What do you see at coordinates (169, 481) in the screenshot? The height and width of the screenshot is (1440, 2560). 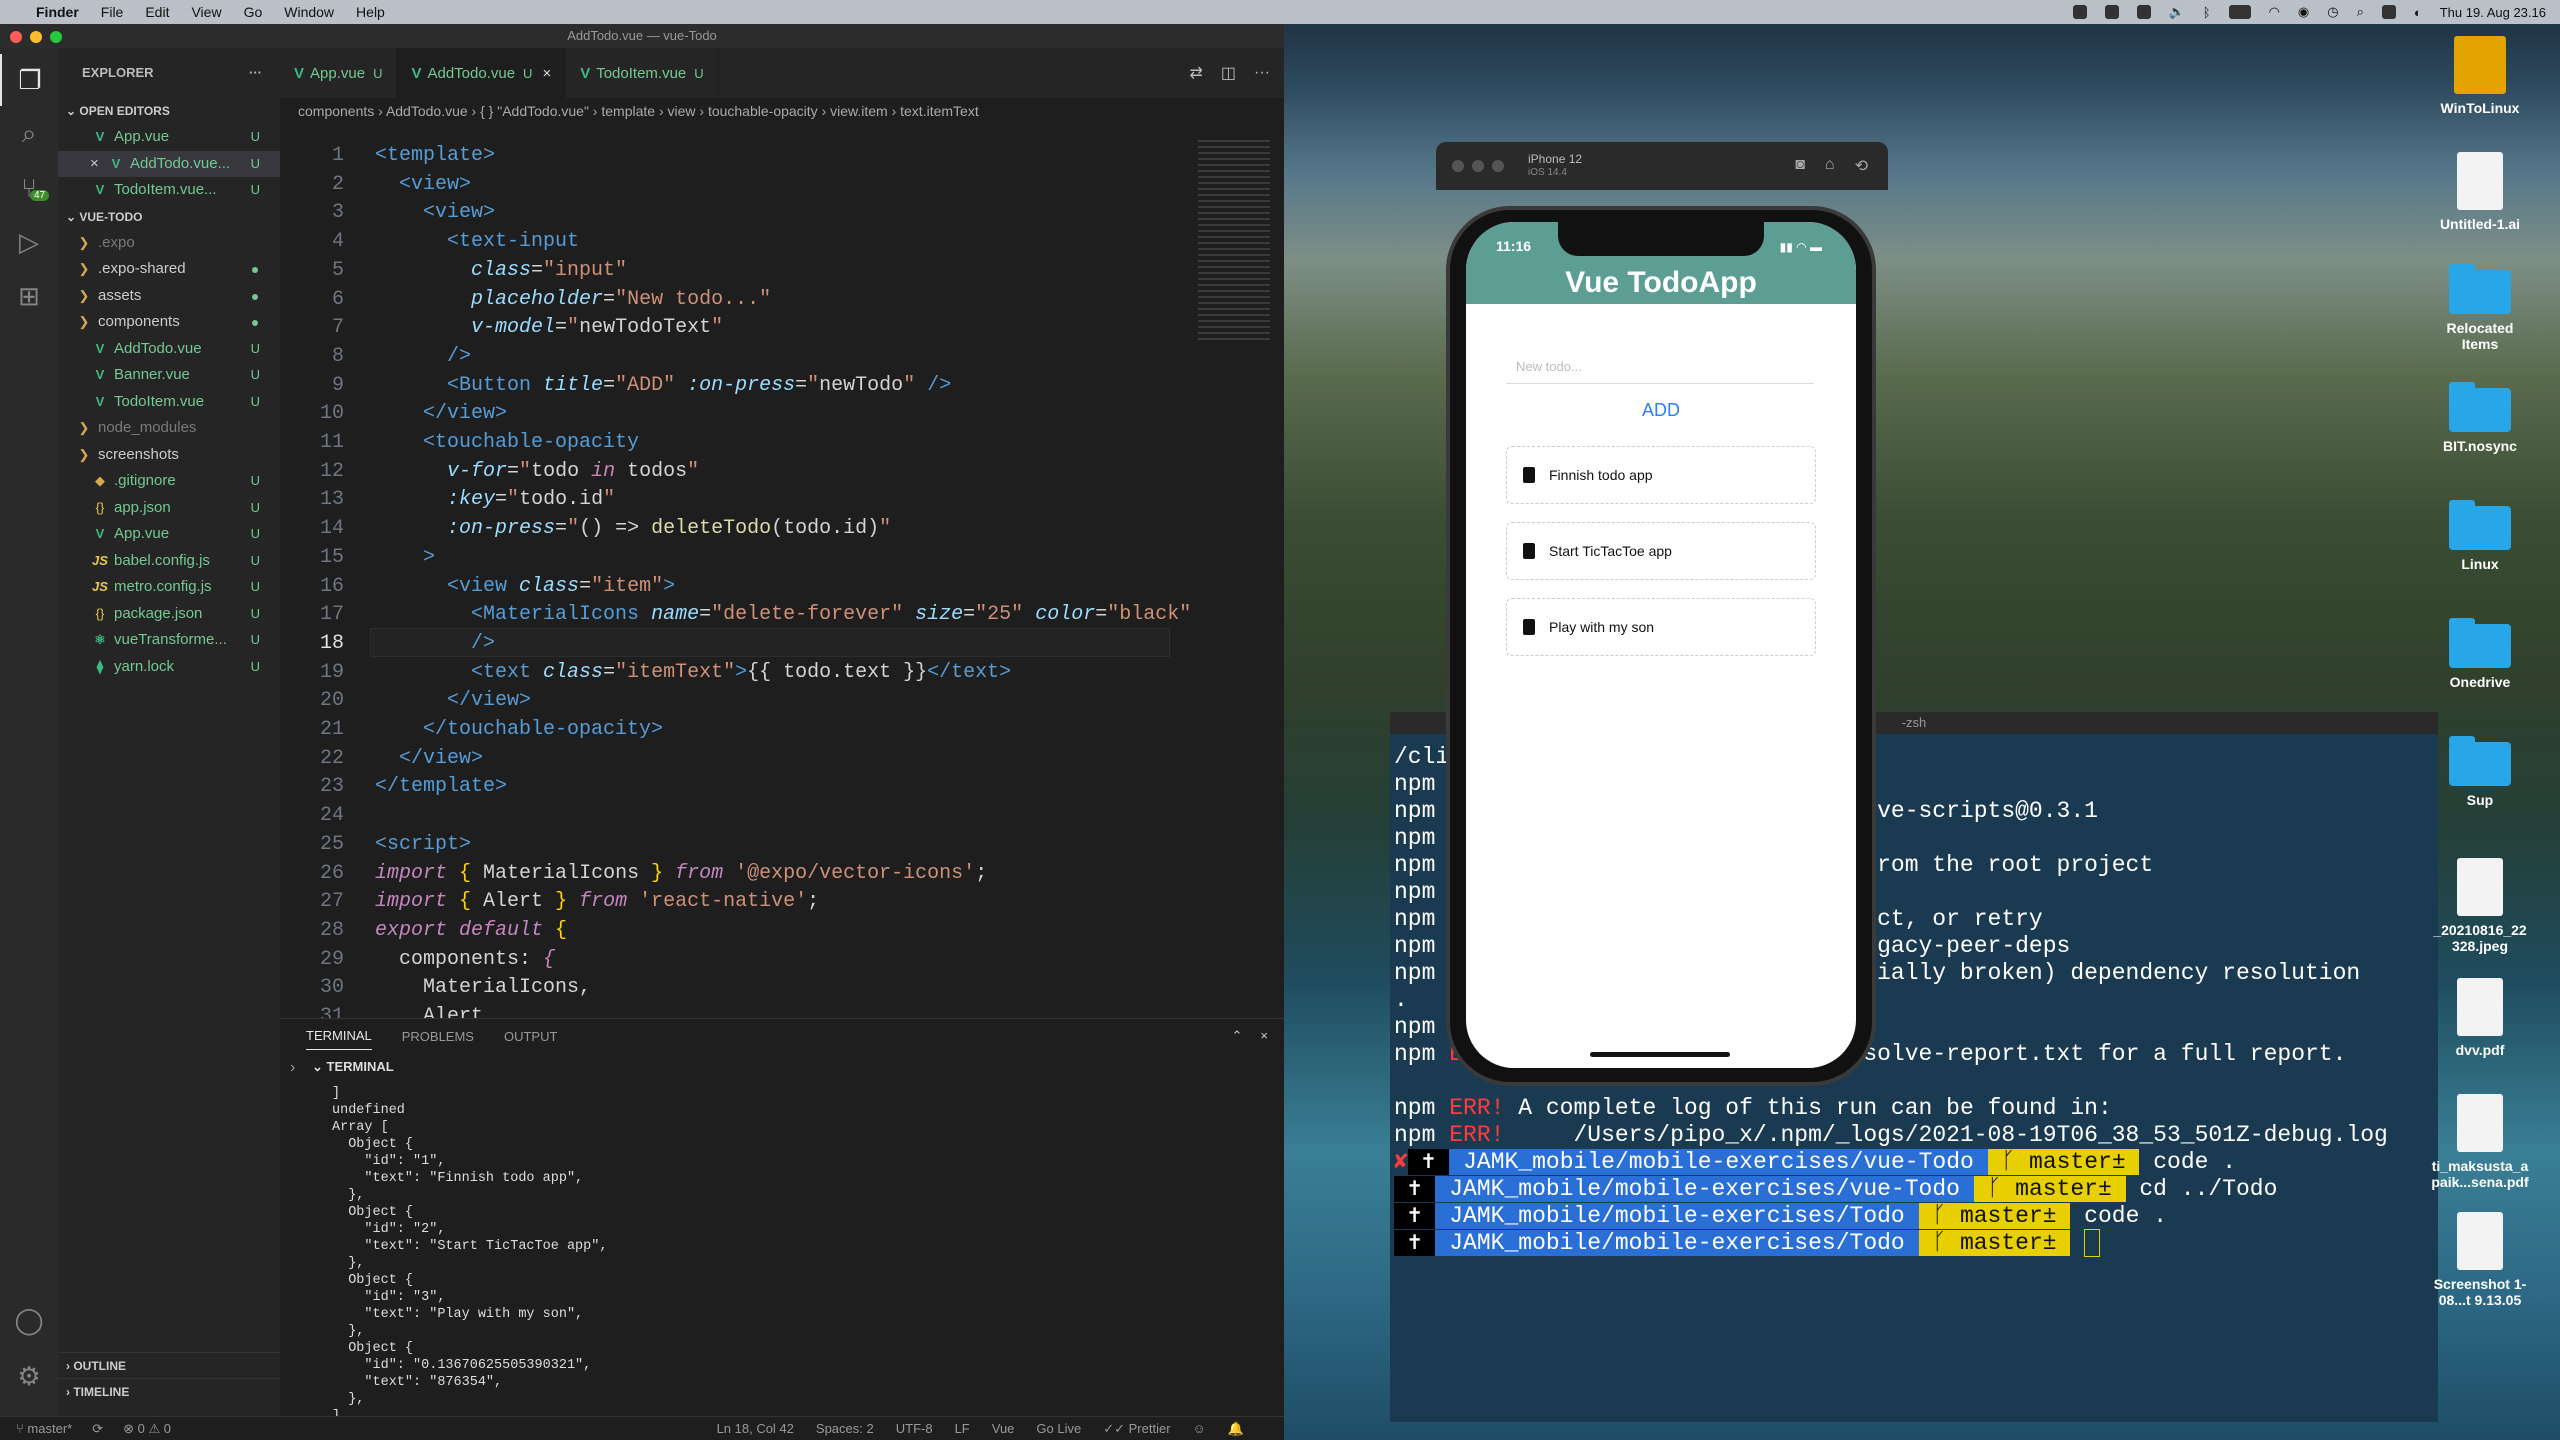 I see `tree-item: ◆ .gitignore U` at bounding box center [169, 481].